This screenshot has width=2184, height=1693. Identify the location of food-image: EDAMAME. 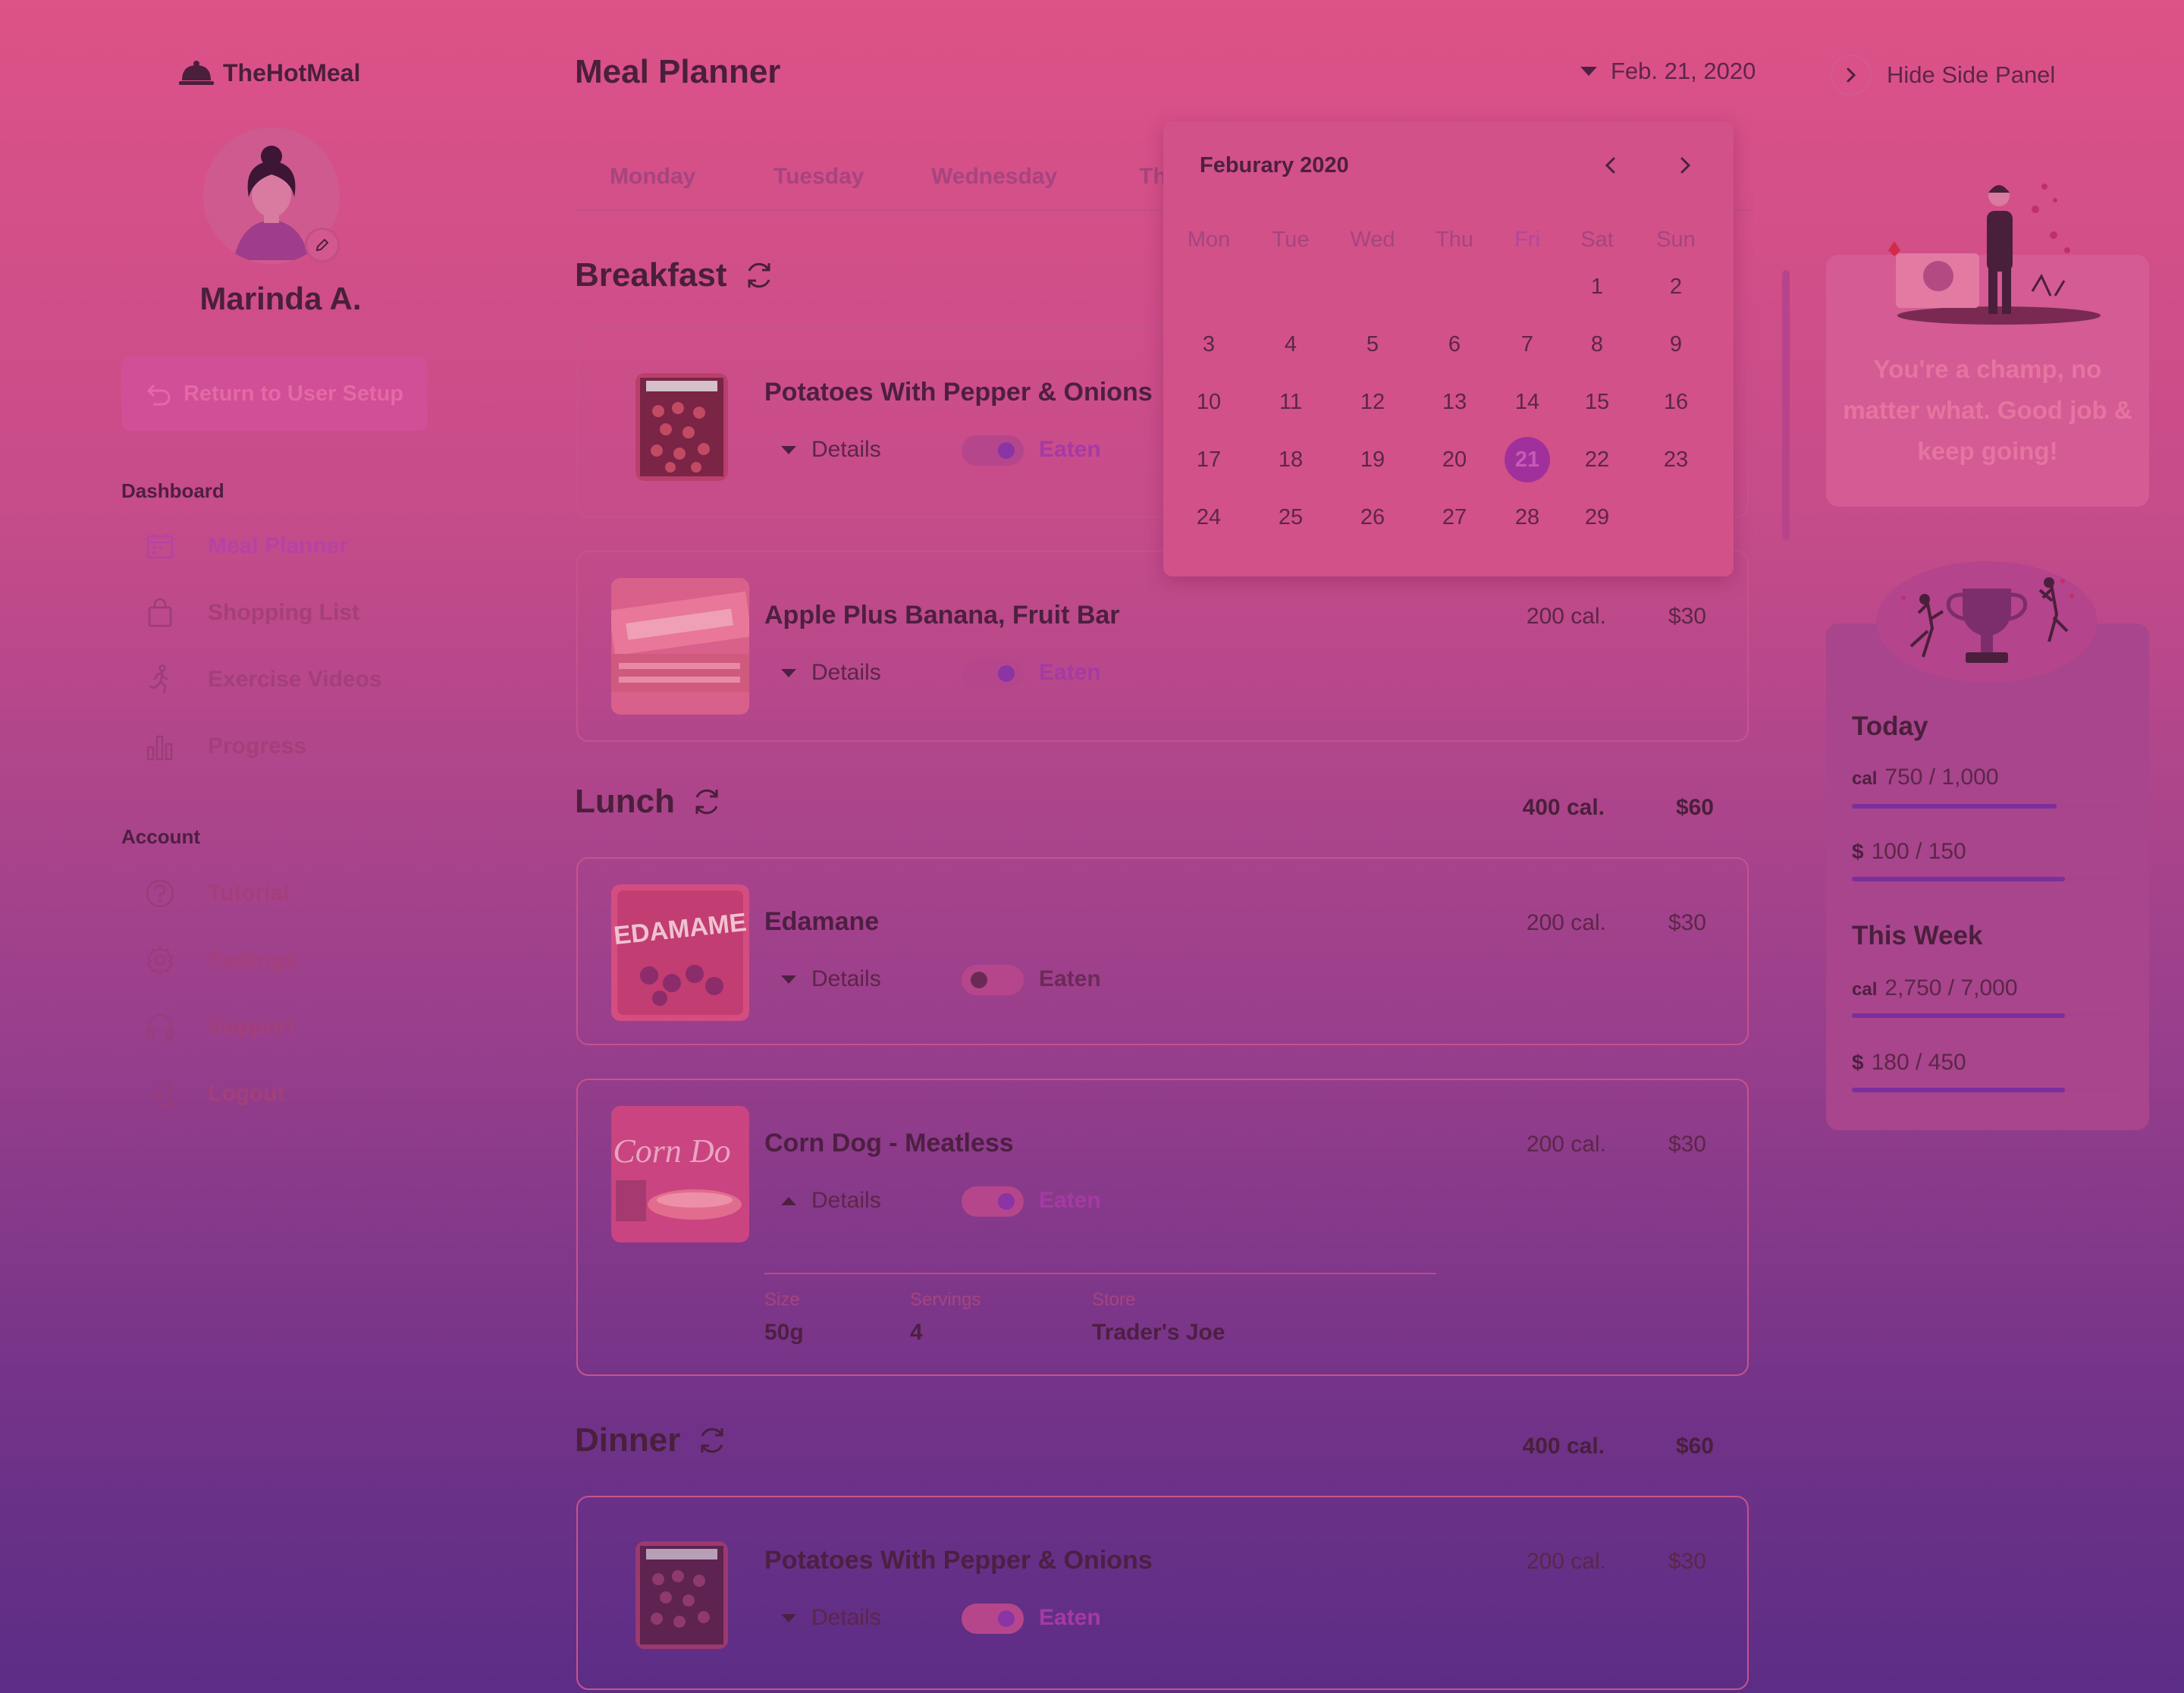
(680, 952).